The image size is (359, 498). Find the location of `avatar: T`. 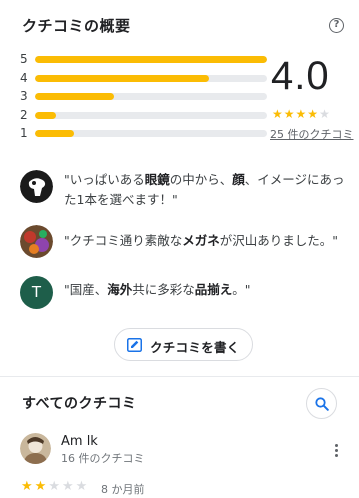

avatar: T is located at coordinates (36, 292).